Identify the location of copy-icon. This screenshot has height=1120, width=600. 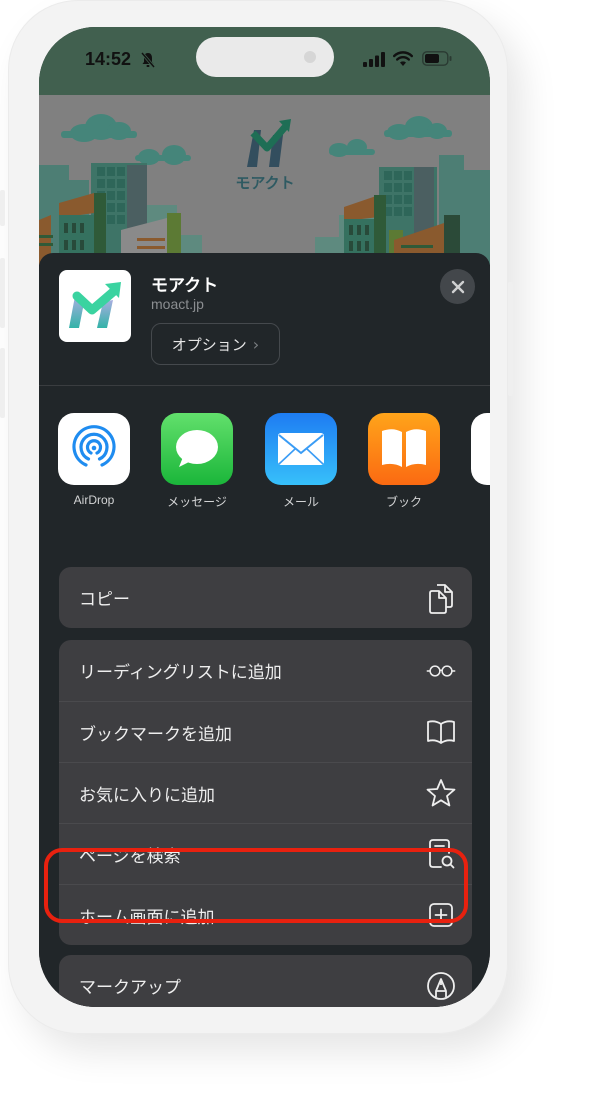
(441, 598).